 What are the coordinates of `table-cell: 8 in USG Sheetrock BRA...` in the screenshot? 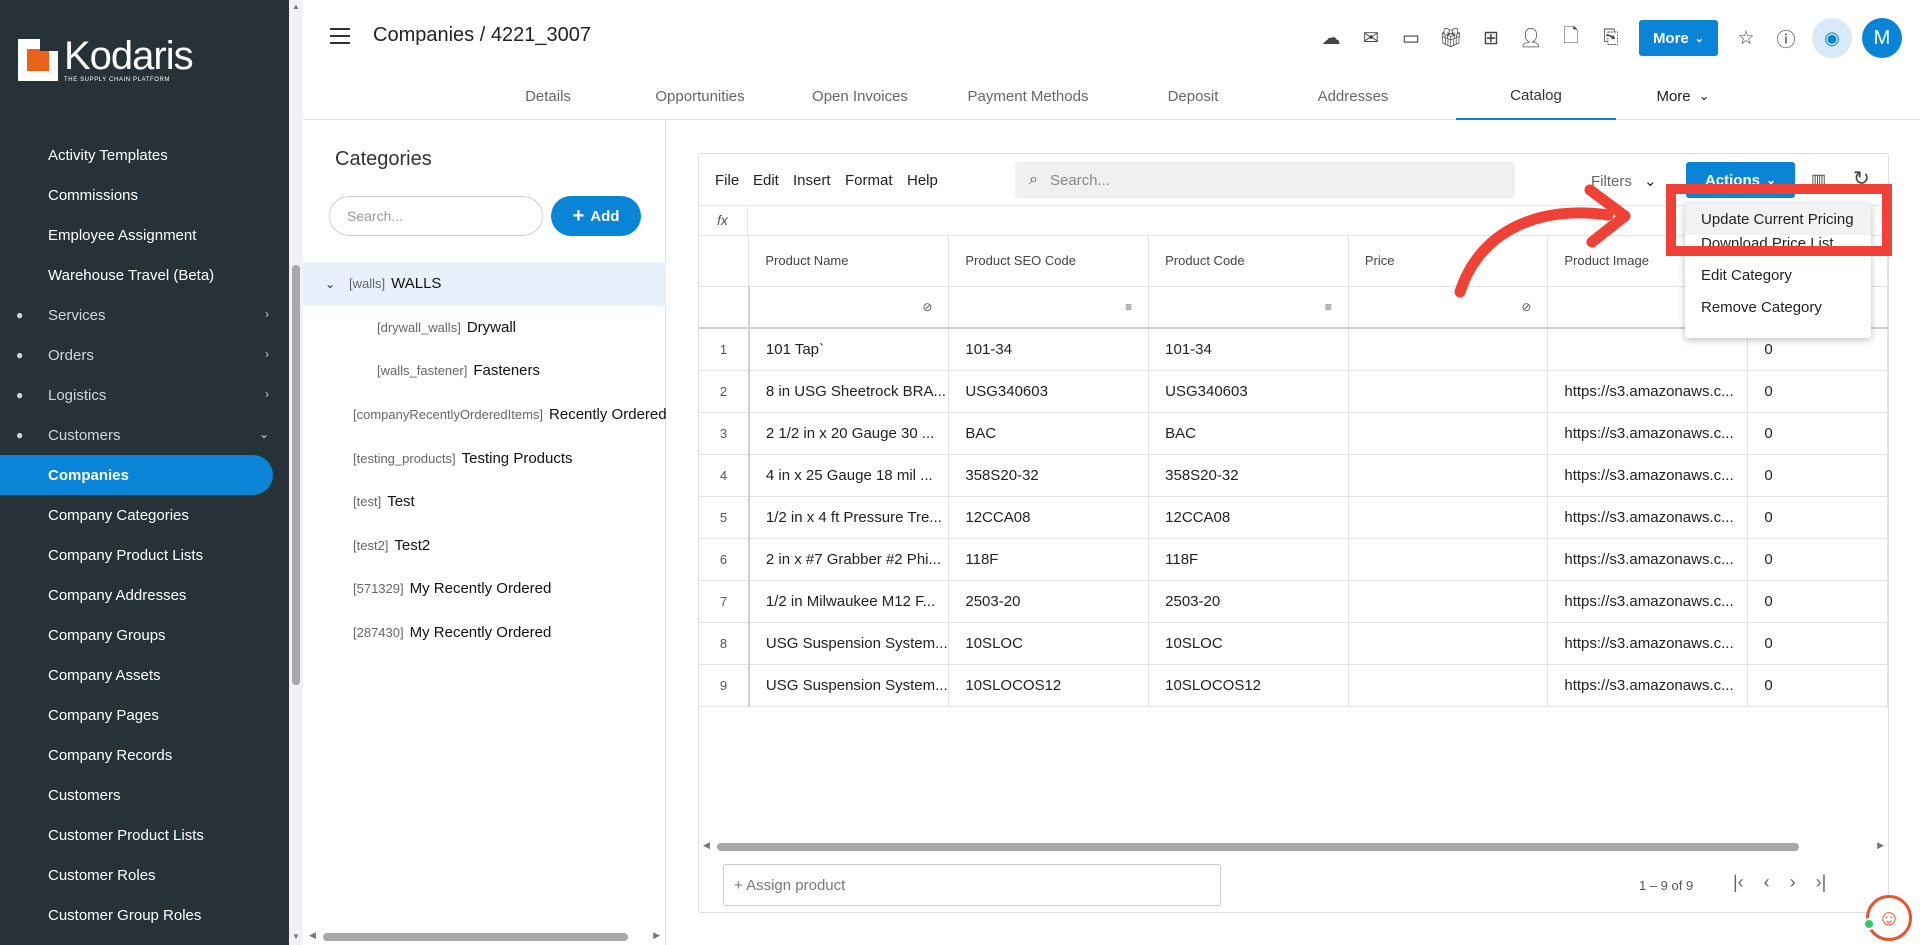 It's located at (849, 391).